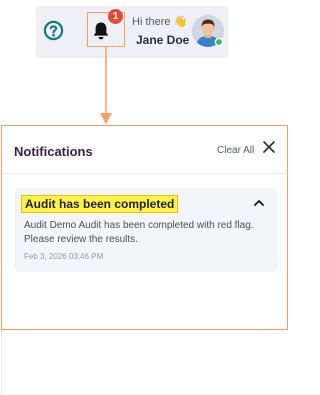  I want to click on panel-title: Notifications, so click(53, 151).